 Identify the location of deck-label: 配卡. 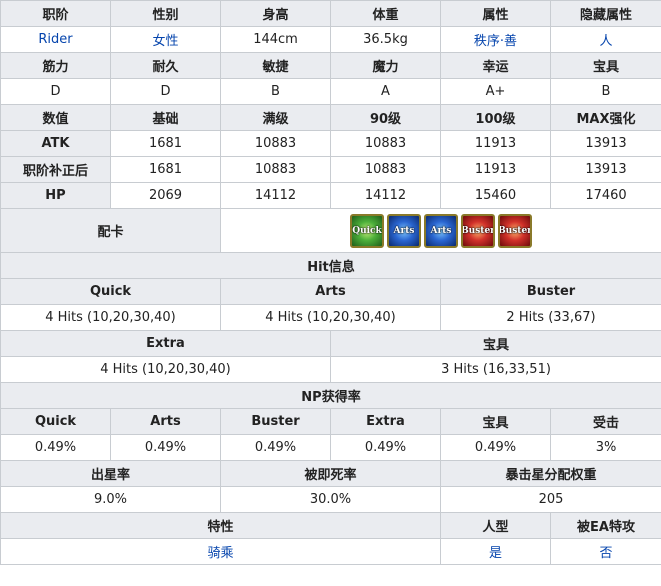
(110, 230).